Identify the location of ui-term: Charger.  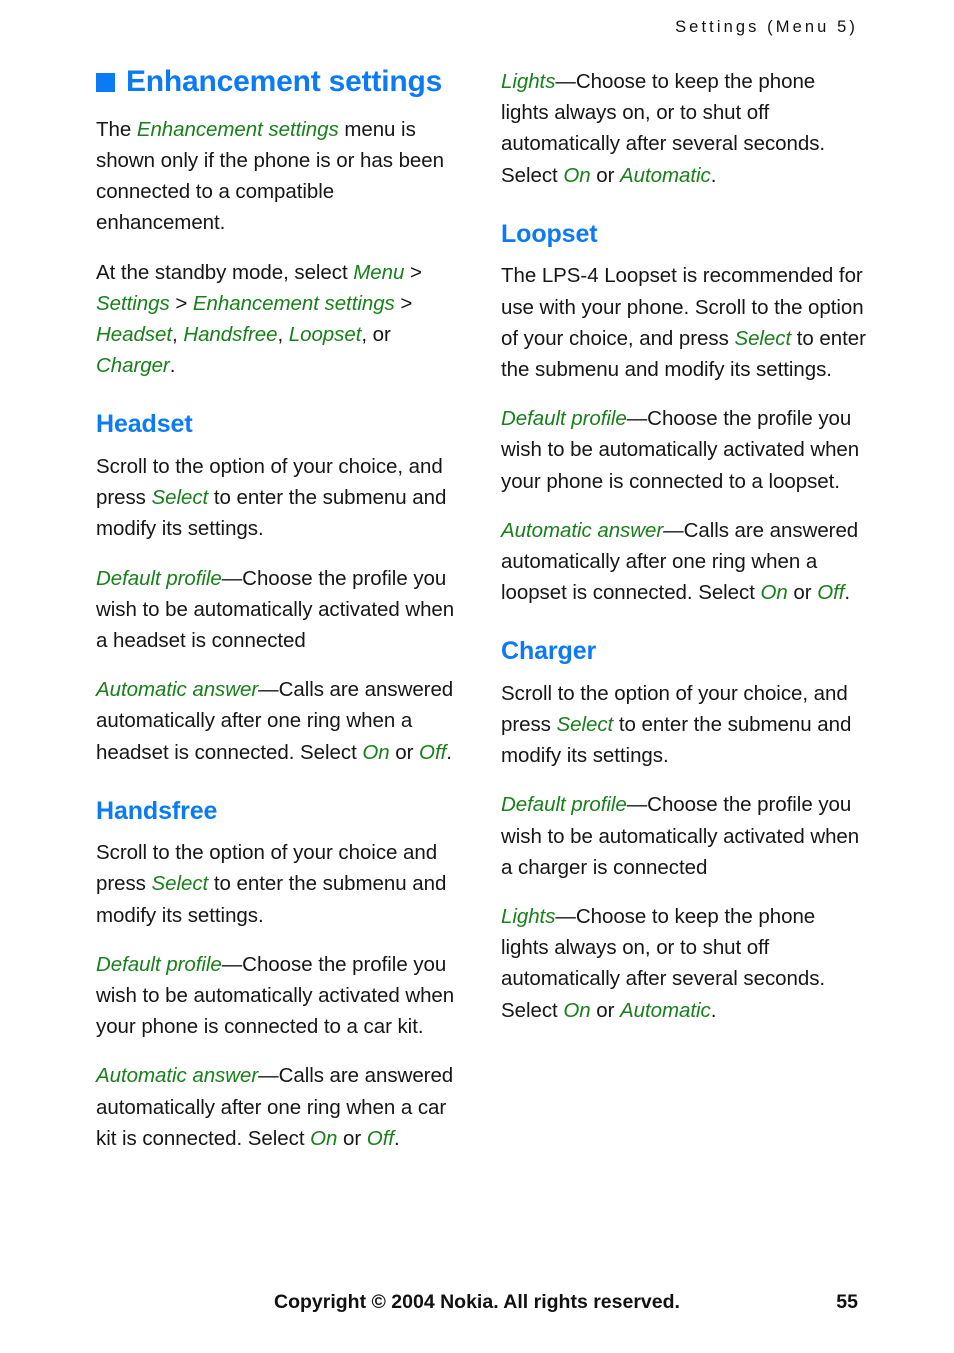
(133, 366).